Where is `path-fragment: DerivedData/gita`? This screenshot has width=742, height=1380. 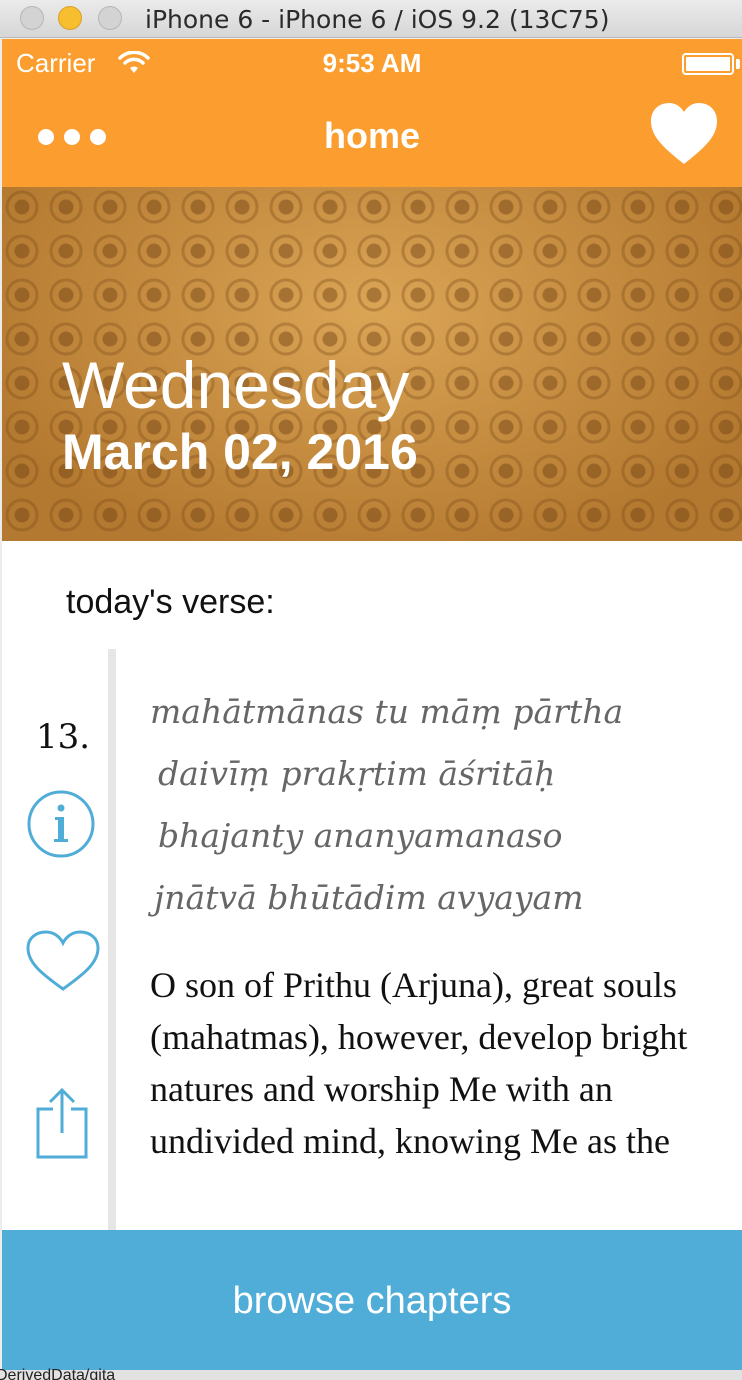 path-fragment: DerivedData/gita is located at coordinates (58, 1373).